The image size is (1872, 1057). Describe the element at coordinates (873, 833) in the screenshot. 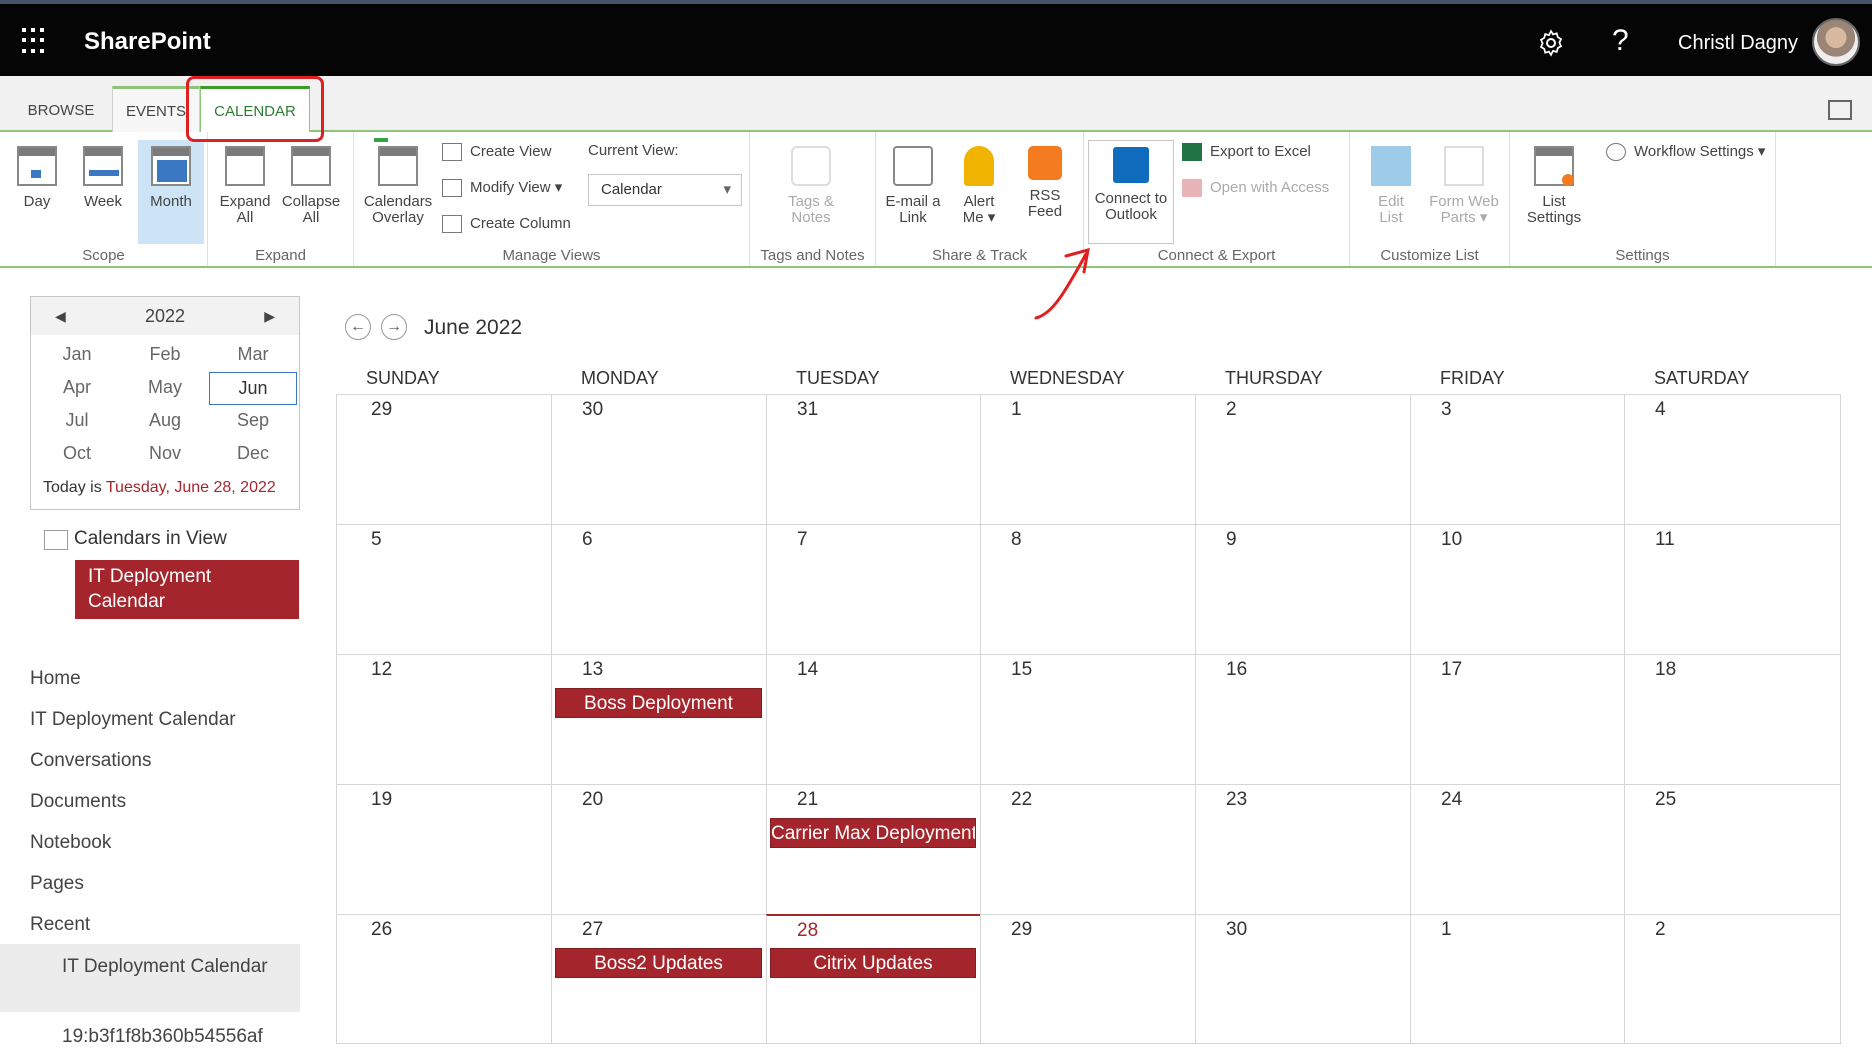

I see `calendar-event: Carrier Max Deployment` at that location.